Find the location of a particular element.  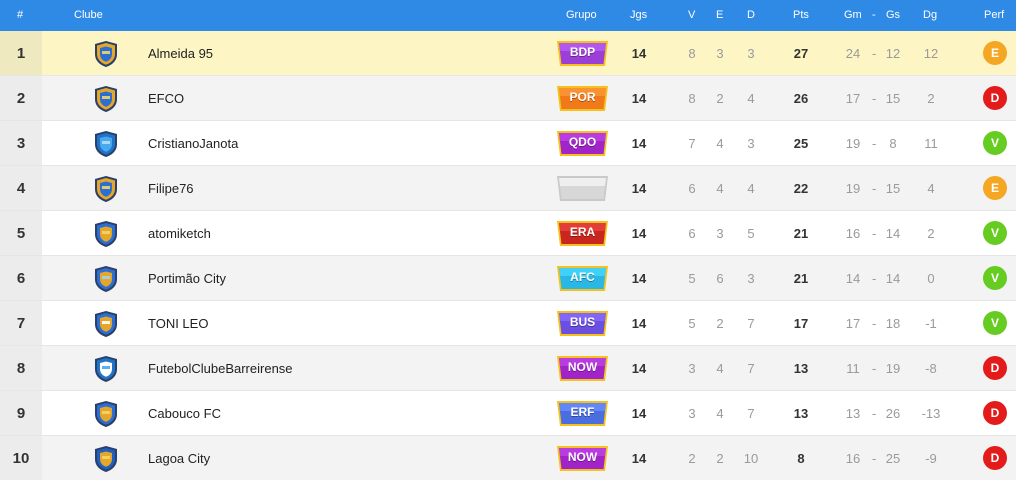

goal-difference: 4 is located at coordinates (931, 188).